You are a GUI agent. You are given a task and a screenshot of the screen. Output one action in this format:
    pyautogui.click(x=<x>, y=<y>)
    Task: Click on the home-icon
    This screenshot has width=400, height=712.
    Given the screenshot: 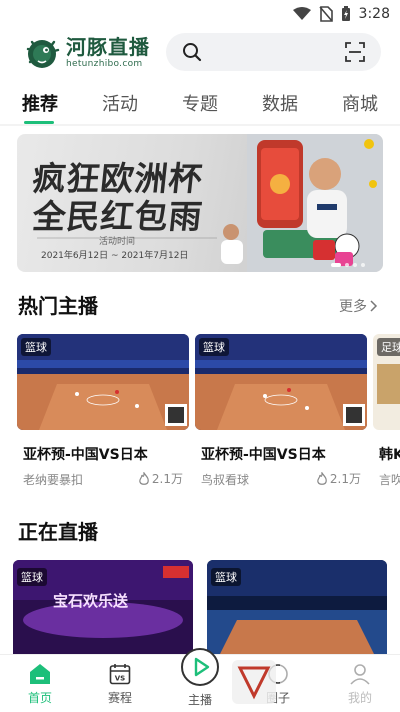 What is the action you would take?
    pyautogui.click(x=40, y=674)
    